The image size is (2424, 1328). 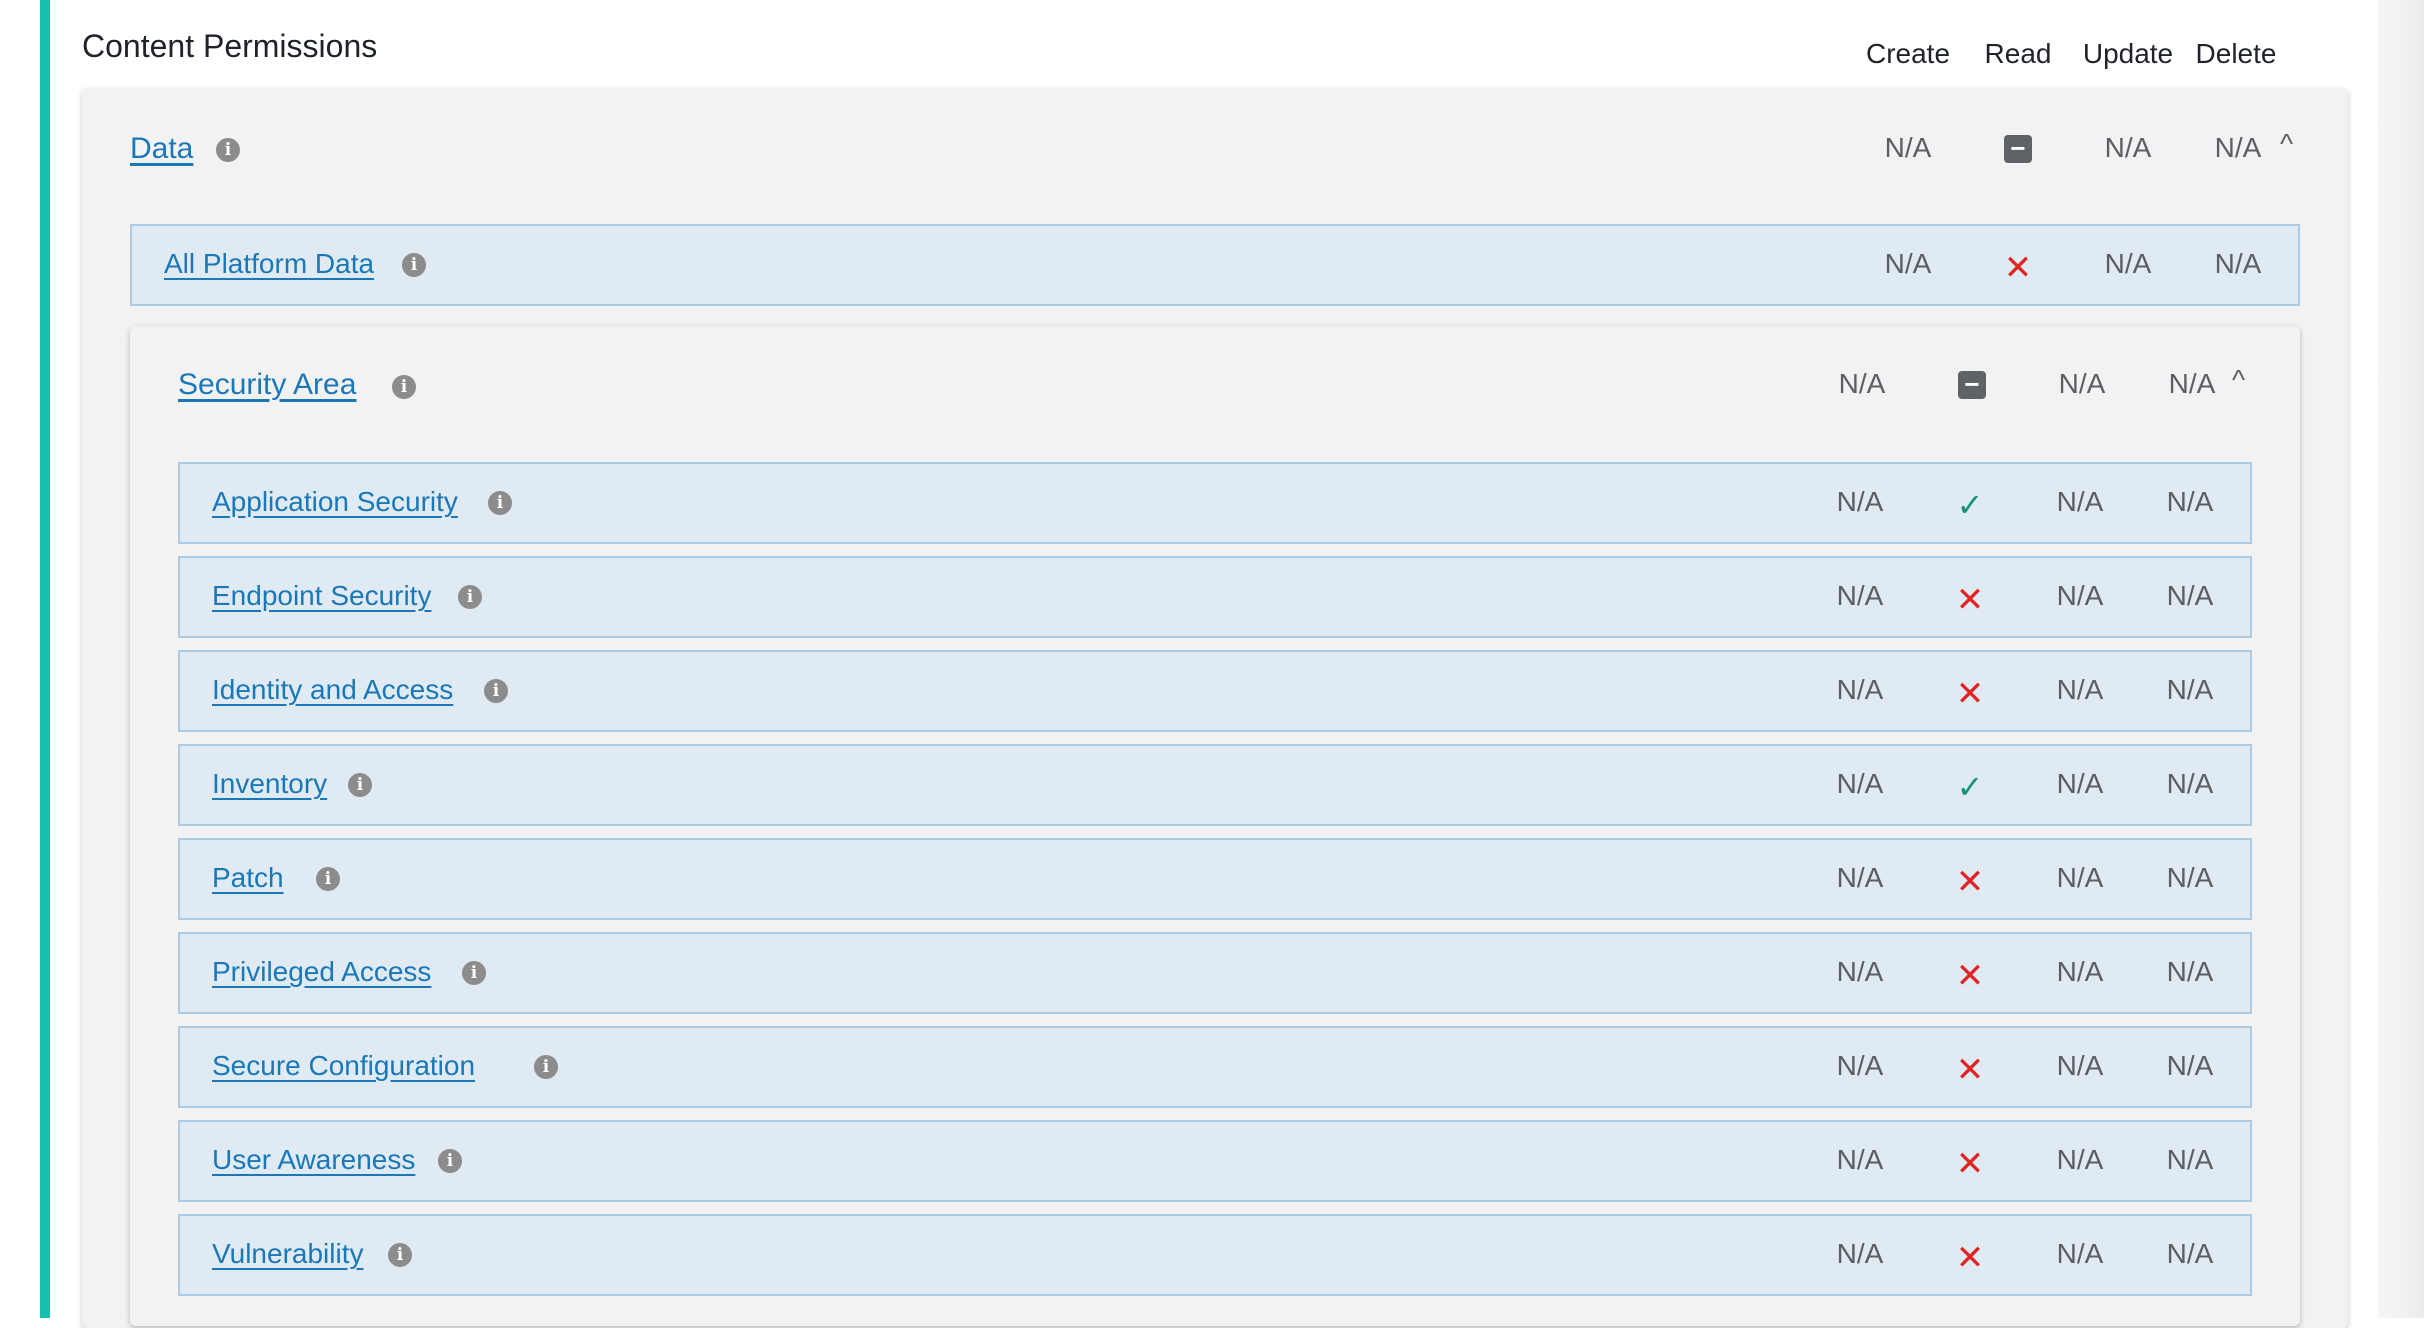 What do you see at coordinates (1215, 785) in the screenshot?
I see `security-item-row: Inventory i N/A ✓ N/A N/A` at bounding box center [1215, 785].